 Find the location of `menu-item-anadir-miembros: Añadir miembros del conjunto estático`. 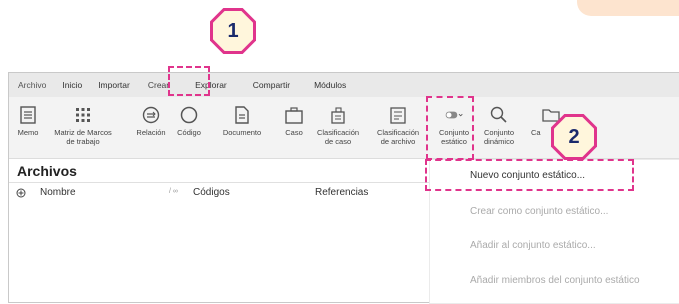

menu-item-anadir-miembros: Añadir miembros del conjunto estático is located at coordinates (554, 280).